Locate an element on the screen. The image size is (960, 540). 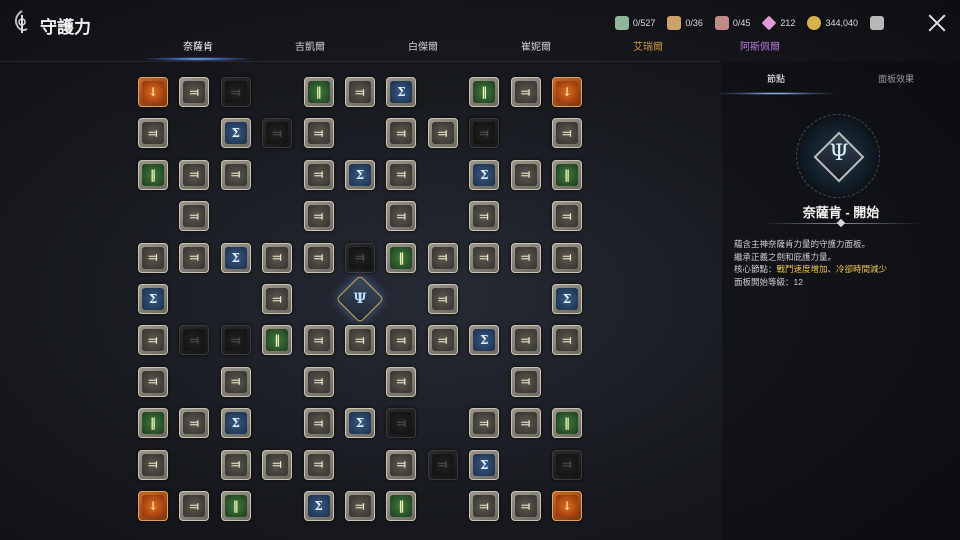
tab-4: 艾瑞爾 is located at coordinates (648, 45).